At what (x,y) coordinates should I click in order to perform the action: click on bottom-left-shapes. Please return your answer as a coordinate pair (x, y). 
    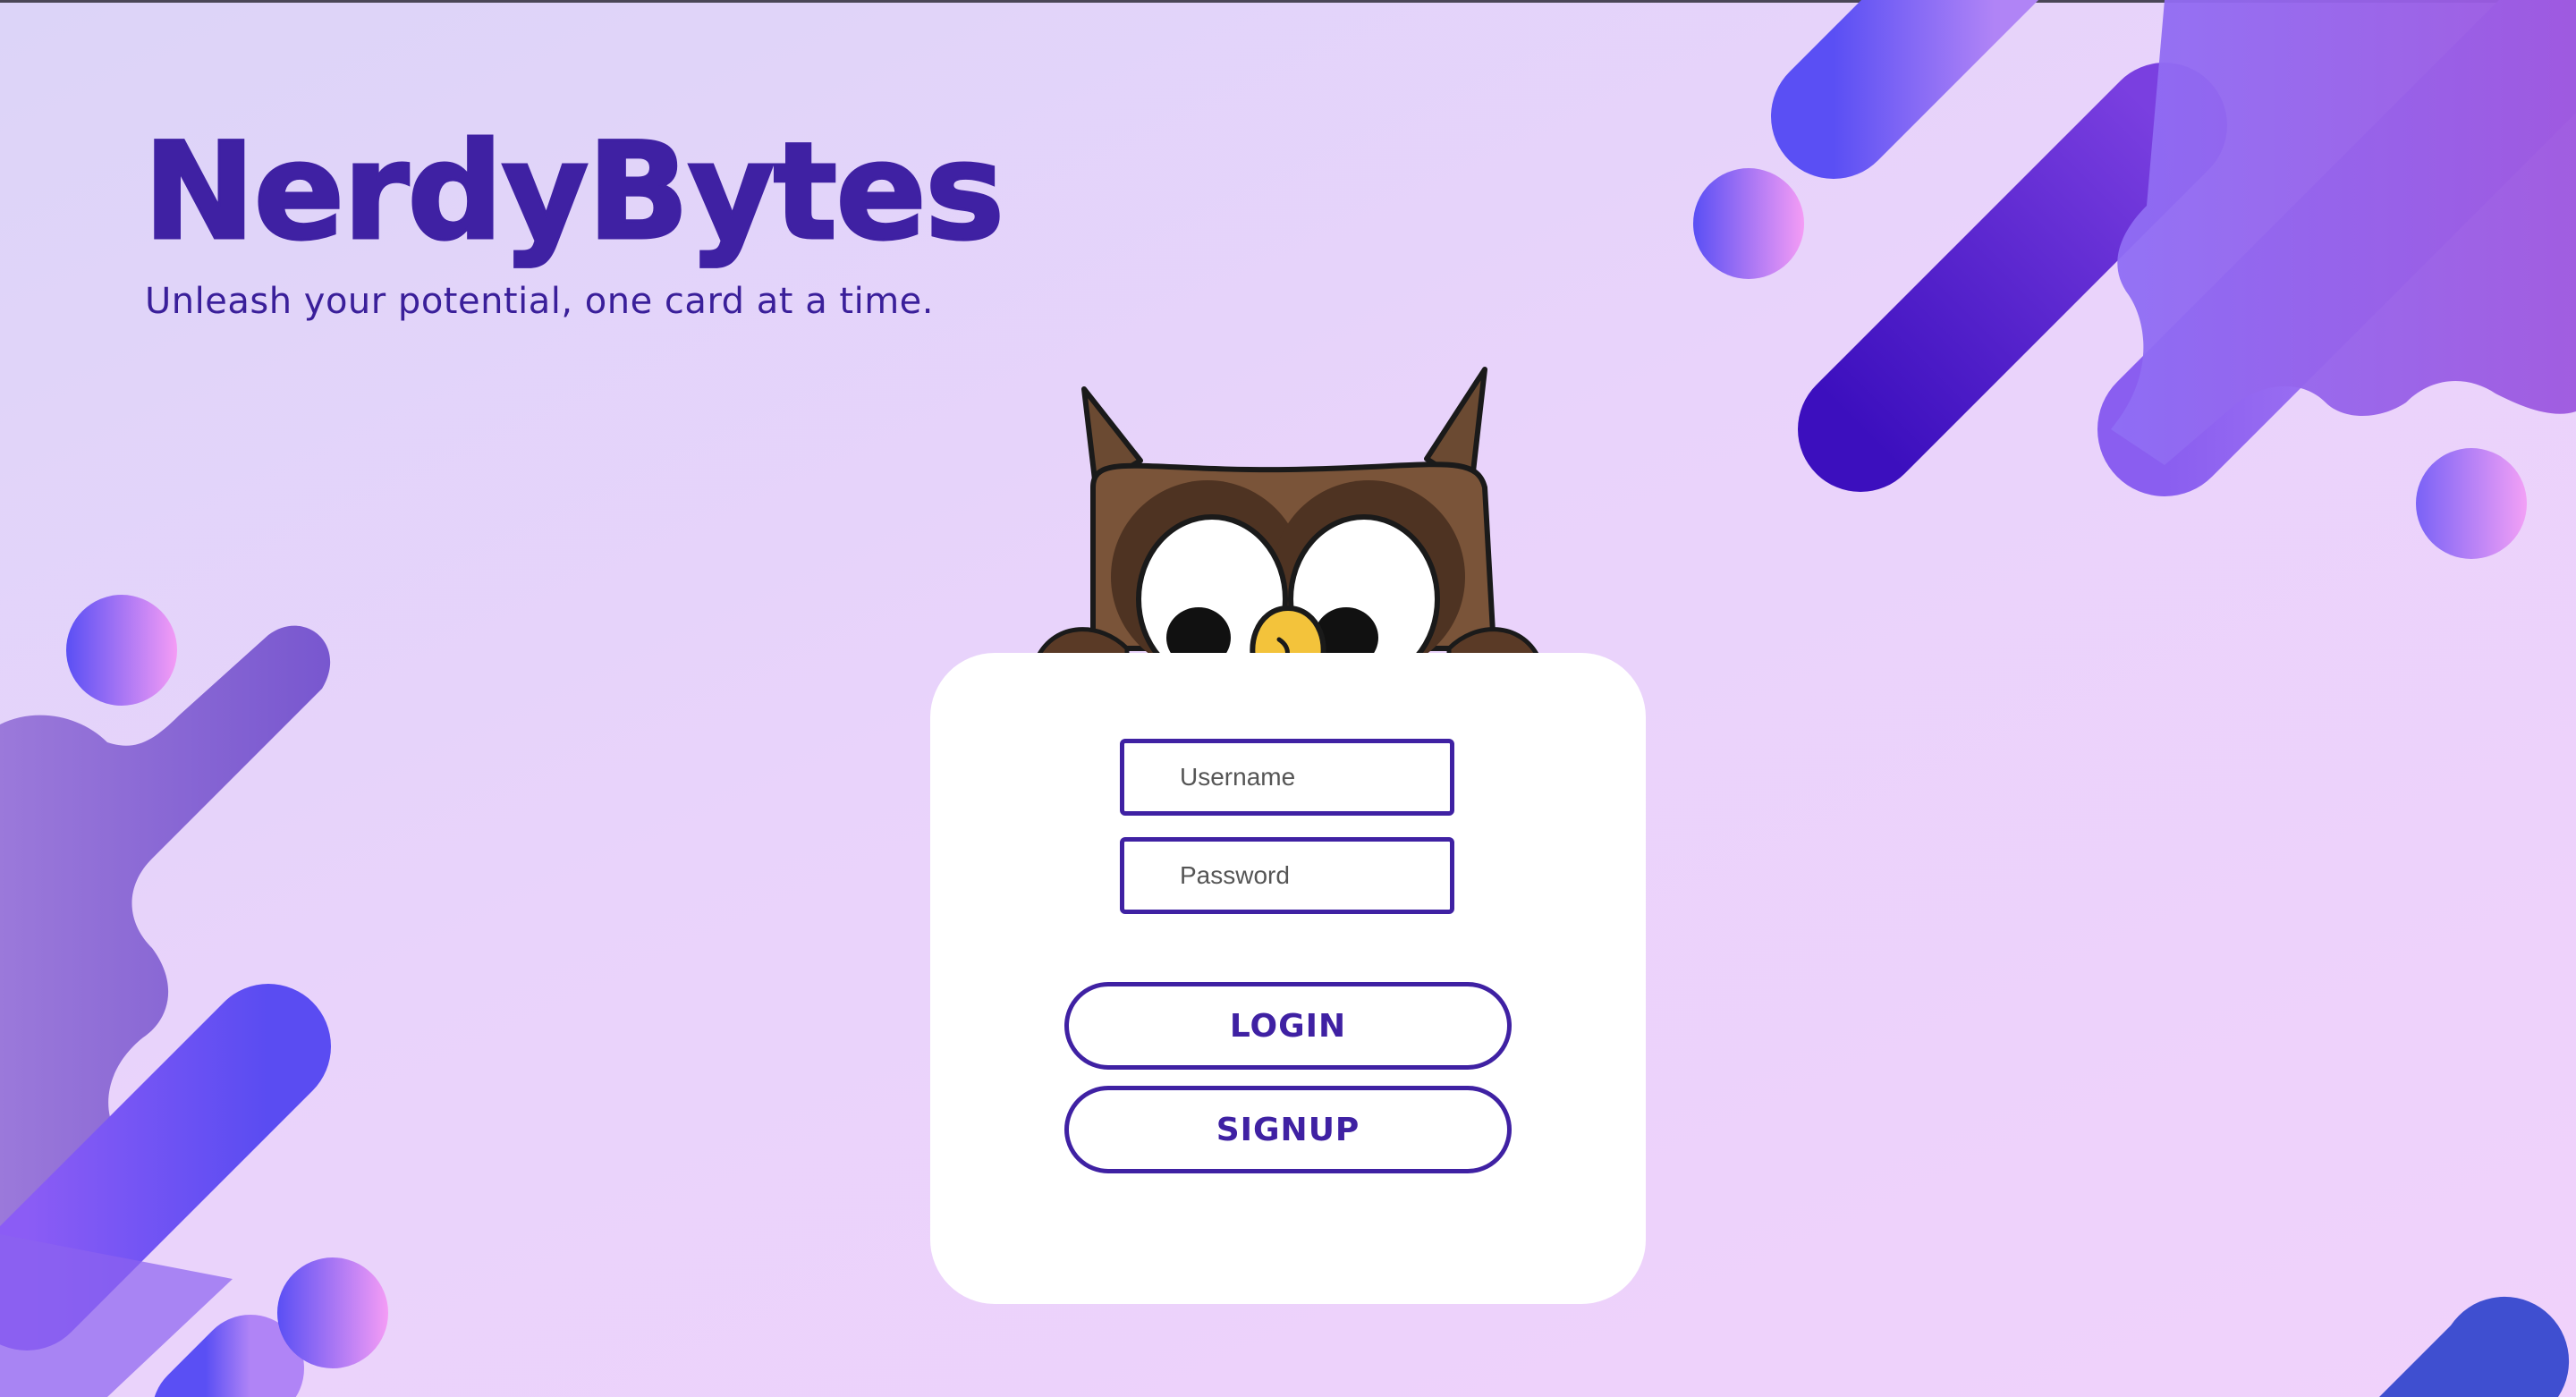
    Looking at the image, I should click on (194, 996).